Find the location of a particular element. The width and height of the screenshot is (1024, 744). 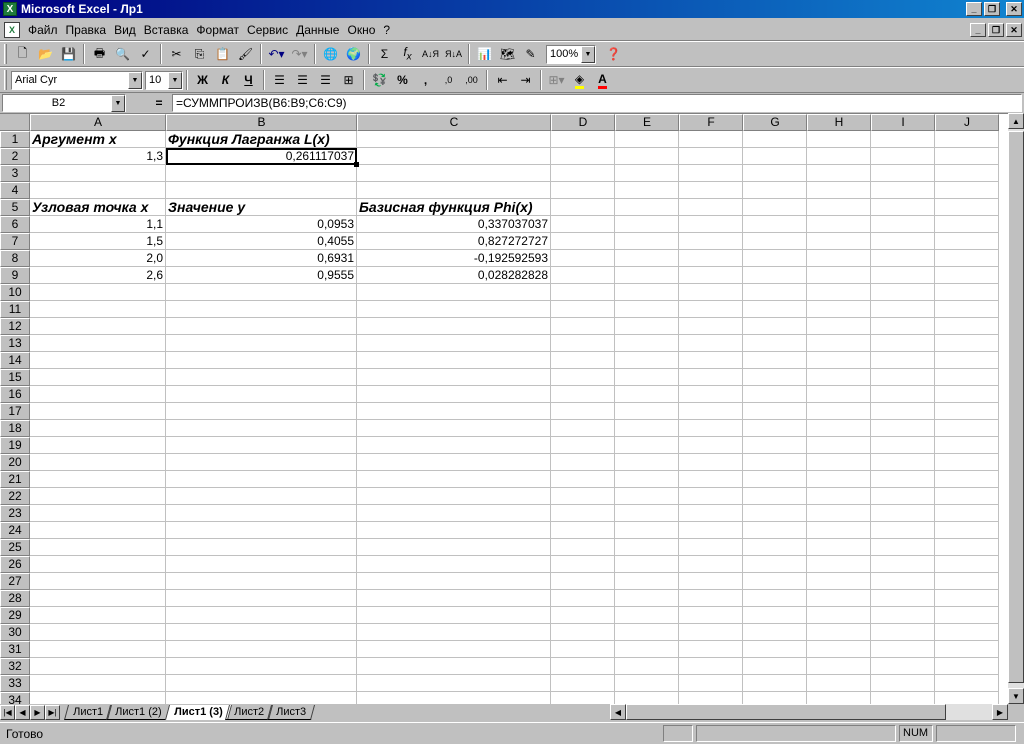

cell-b14 is located at coordinates (261, 360).